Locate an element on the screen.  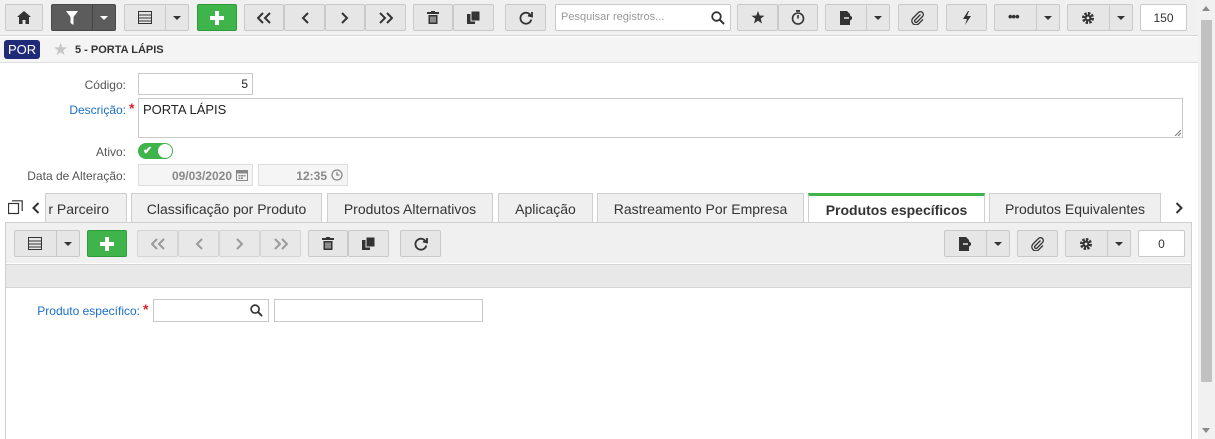
hora-alteracao-field: 12:35 is located at coordinates (303, 175).